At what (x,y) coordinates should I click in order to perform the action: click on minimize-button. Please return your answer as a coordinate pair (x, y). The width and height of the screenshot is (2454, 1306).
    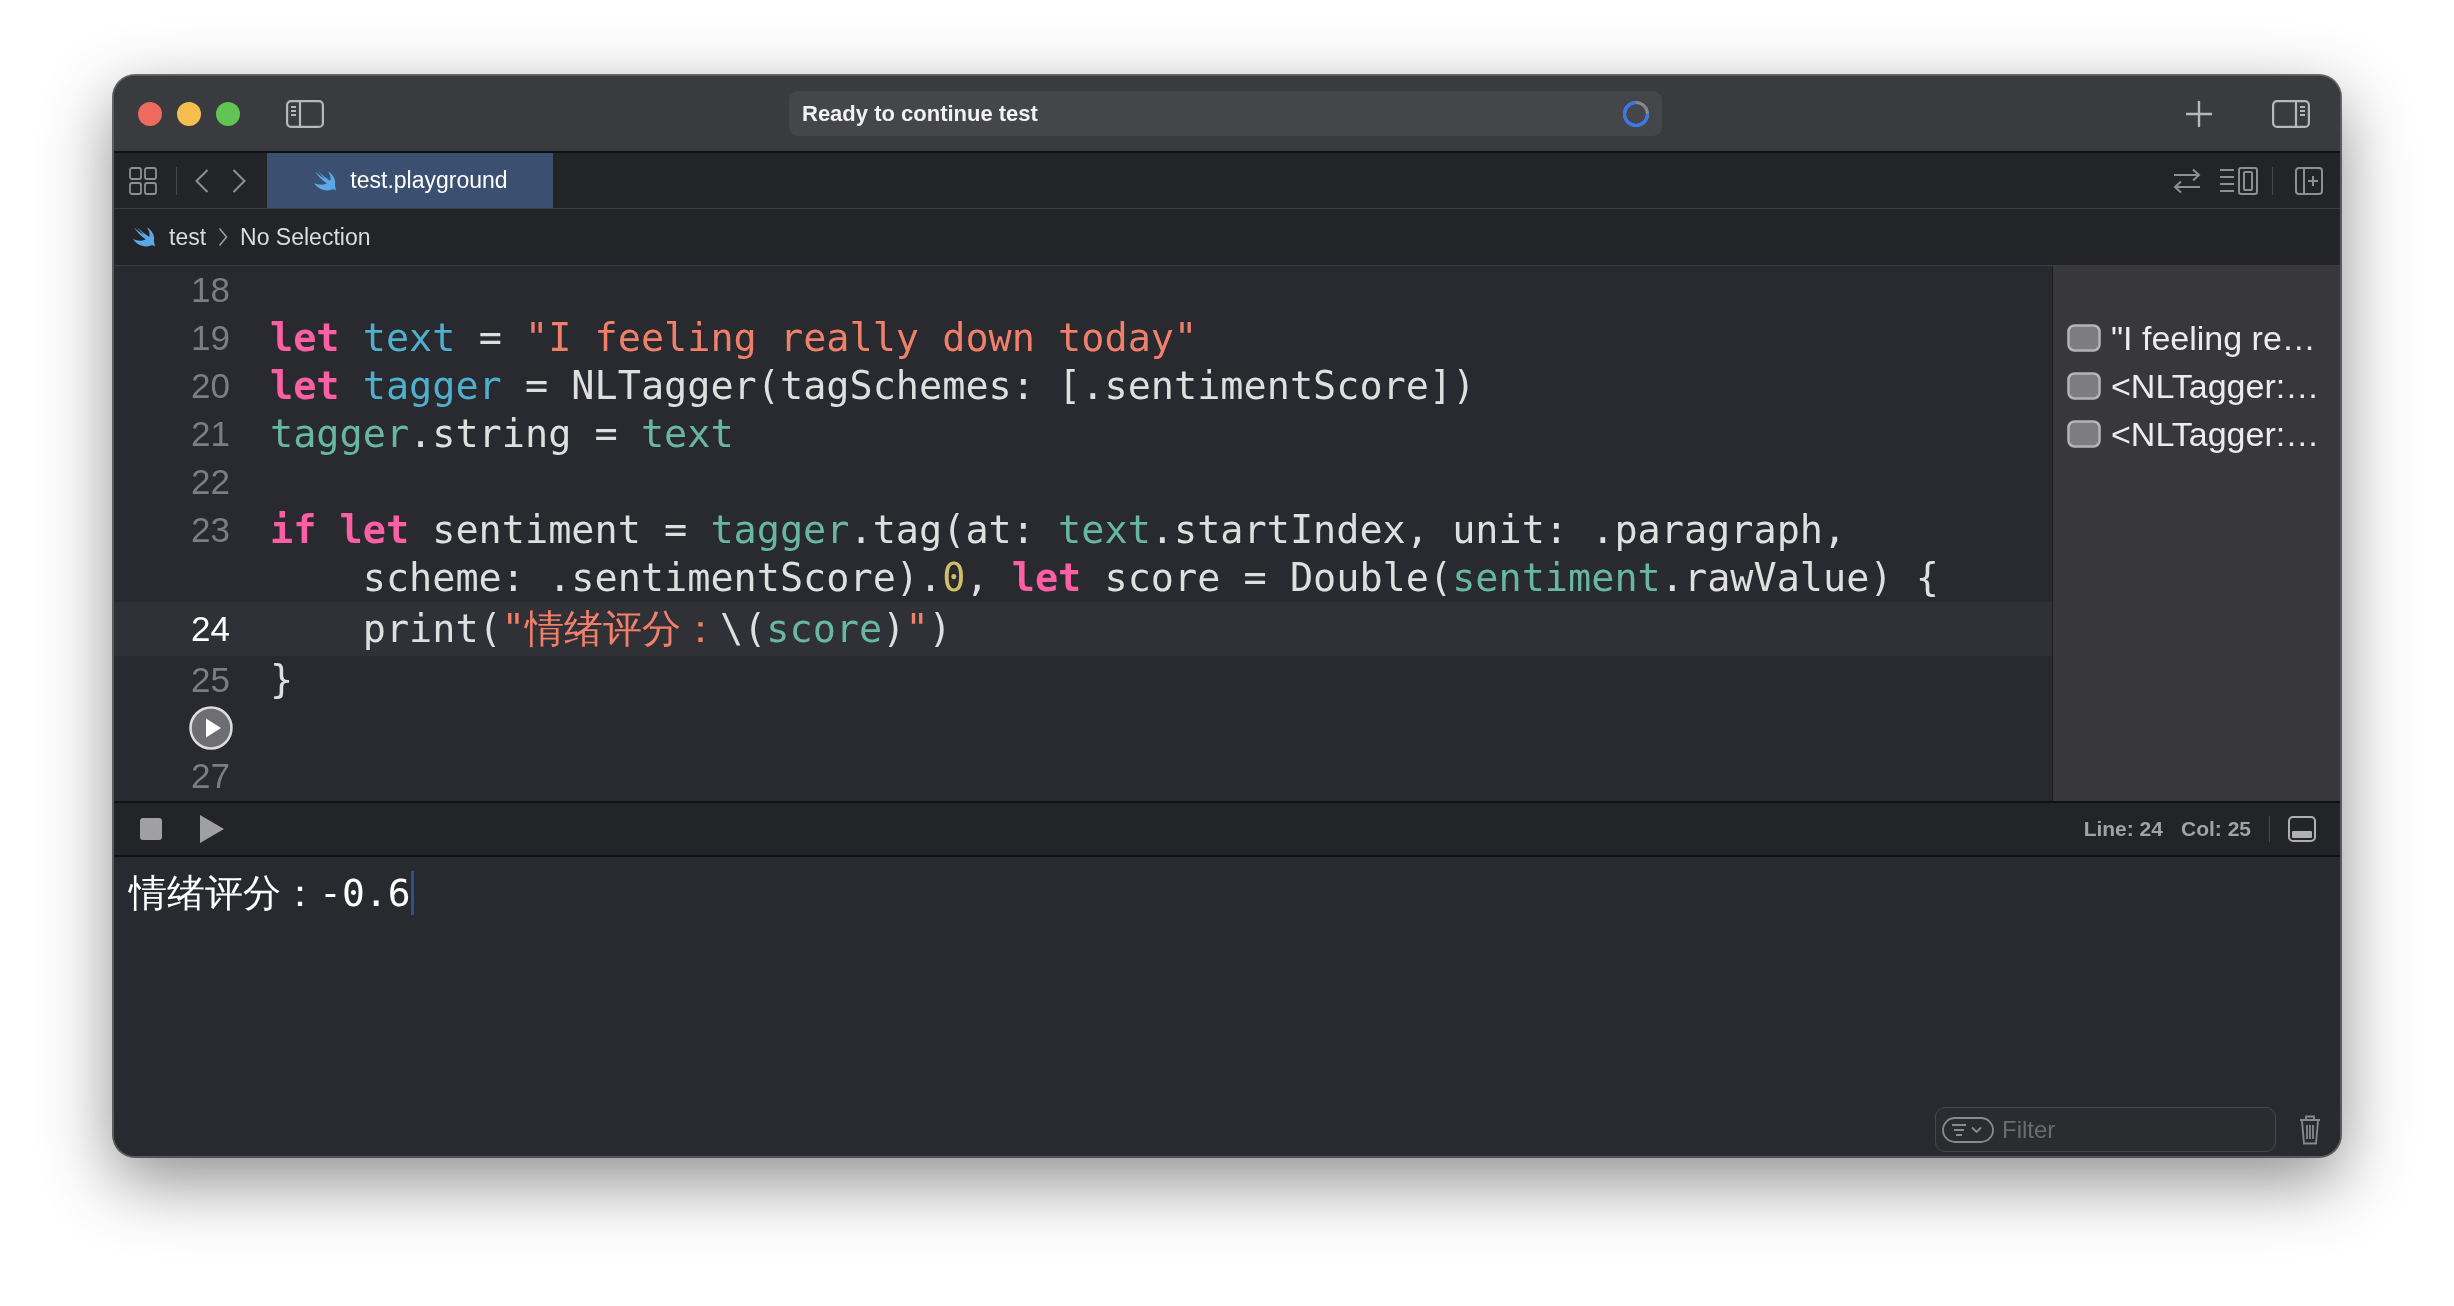
    Looking at the image, I should click on (189, 113).